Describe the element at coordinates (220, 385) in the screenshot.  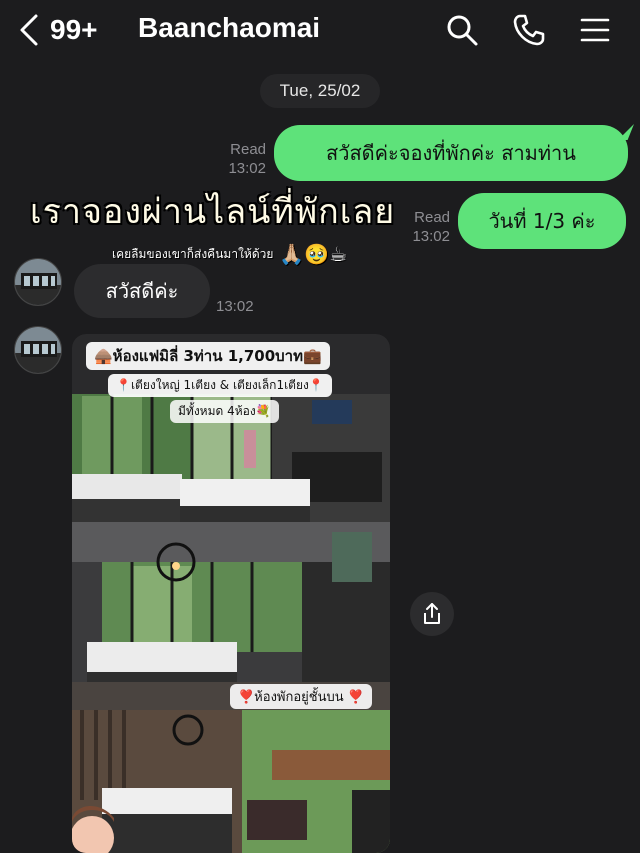
I see `bed-info-label: 📍เตียงใหญ่ 1เตียง & เตียงเล็ก1เตียง📍` at that location.